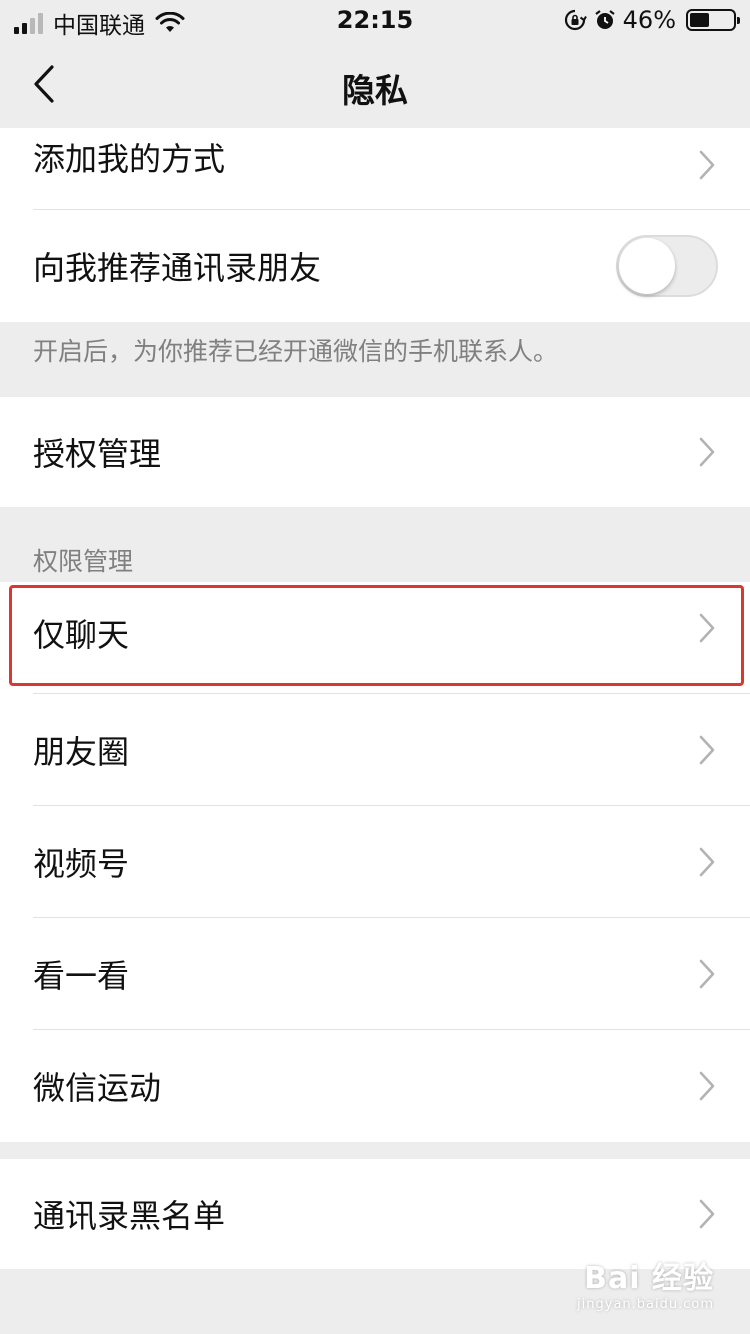 The height and width of the screenshot is (1334, 750). I want to click on recommend-contacts-toggle, so click(667, 266).